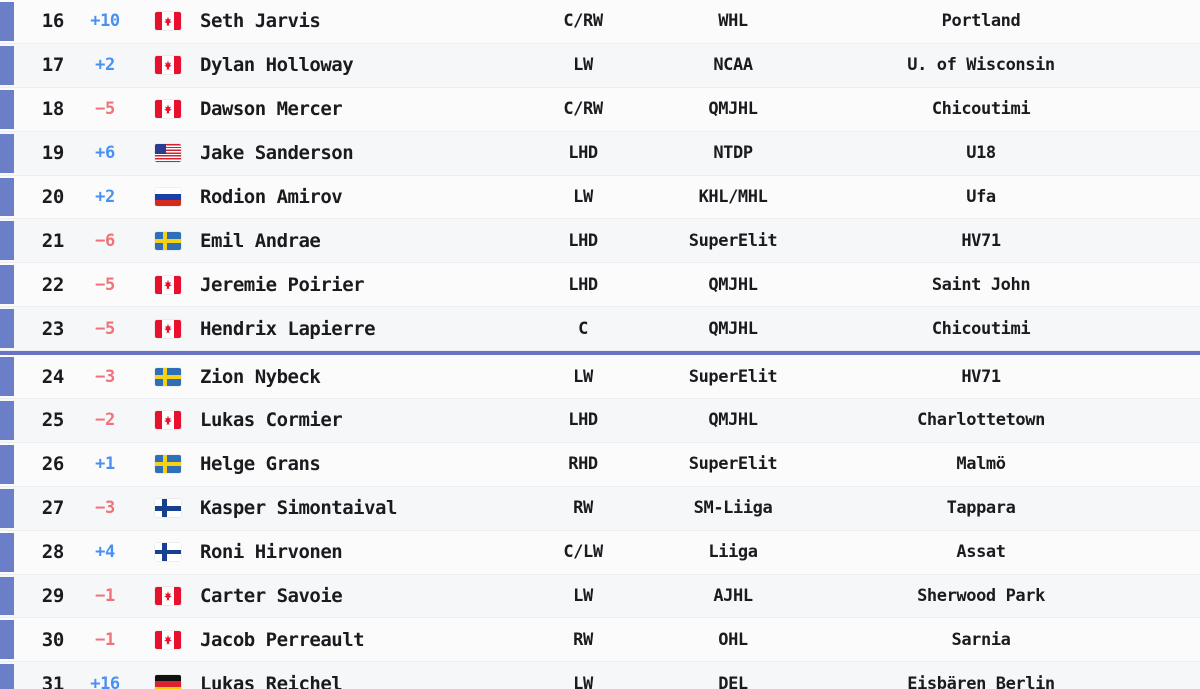  Describe the element at coordinates (600, 329) in the screenshot. I see `table-row: 23 −5 Hendrix Lapierre C QMJHL Chicoutimi` at that location.